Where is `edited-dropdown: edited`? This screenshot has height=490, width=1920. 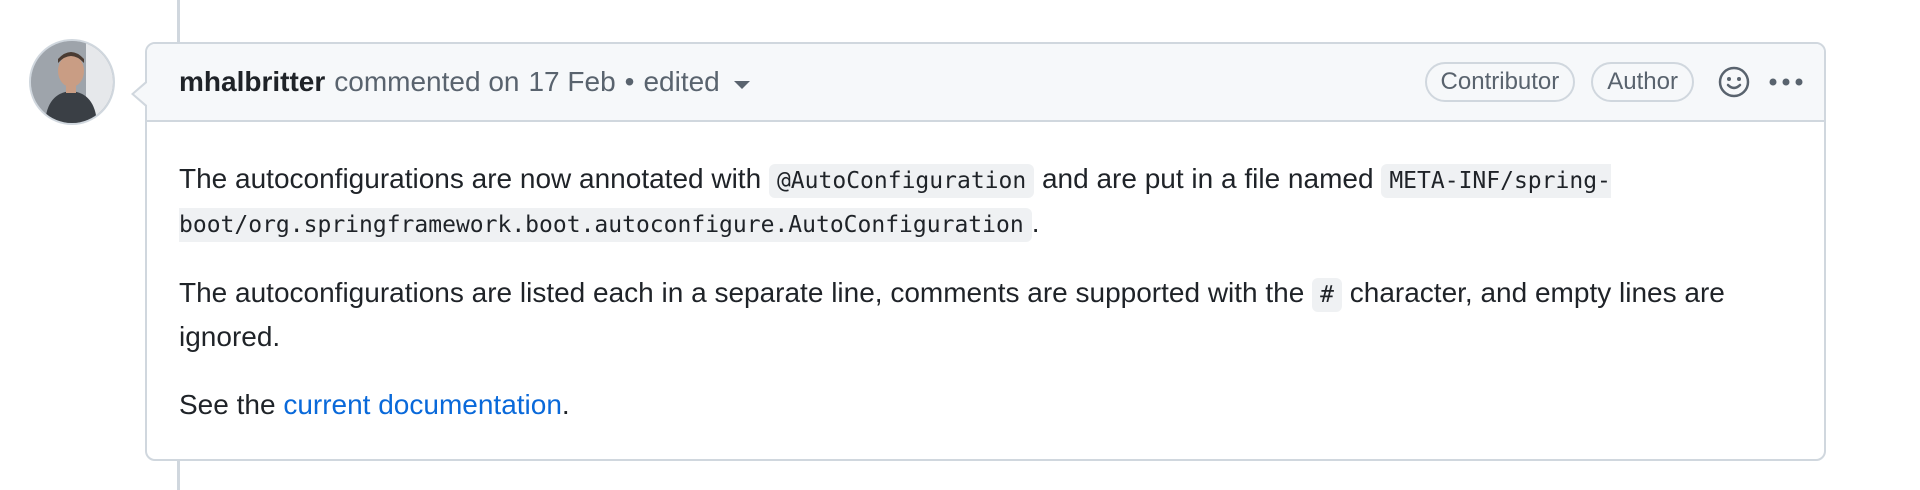
edited-dropdown: edited is located at coordinates (696, 82).